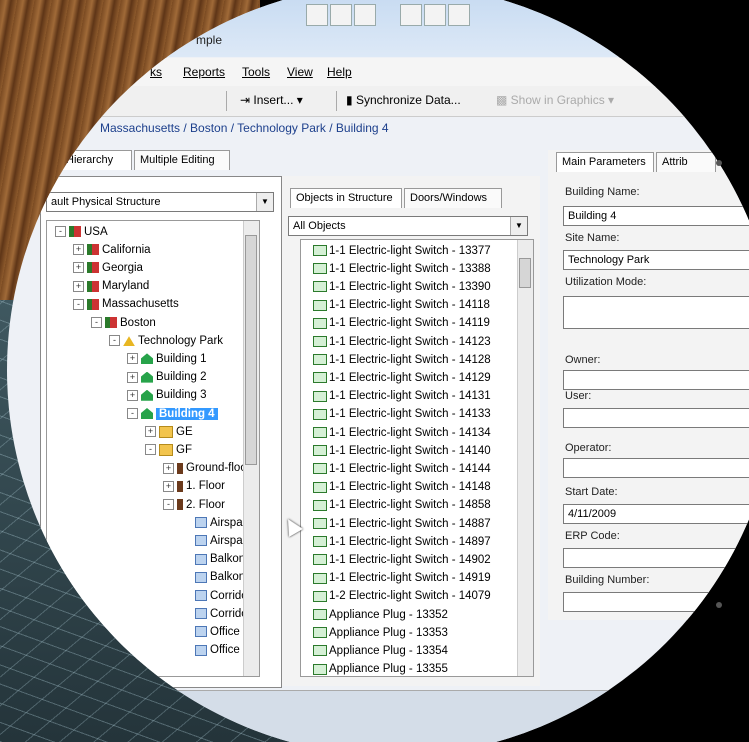 This screenshot has width=749, height=742. Describe the element at coordinates (169, 431) in the screenshot. I see `tree-node: + GE` at that location.